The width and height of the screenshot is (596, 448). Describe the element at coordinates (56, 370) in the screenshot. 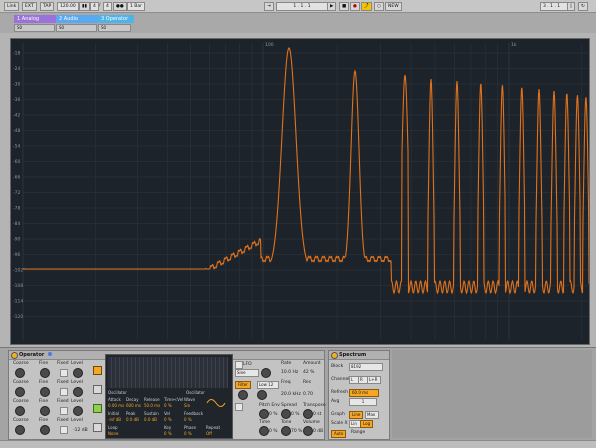

I see `osc-row-a: Coarse Fine Fixed Level` at that location.